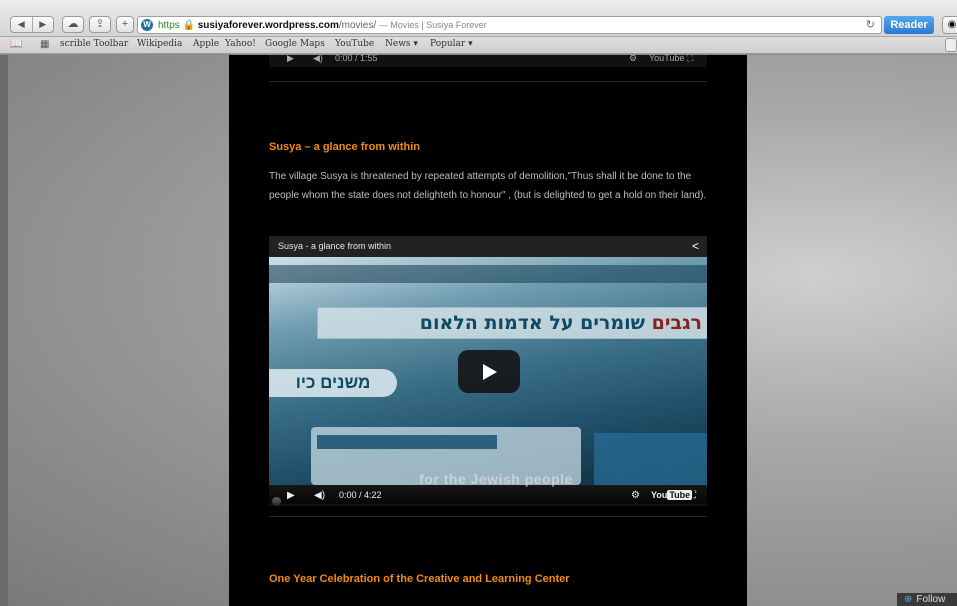 This screenshot has width=957, height=606. I want to click on reader-button: Reader, so click(909, 25).